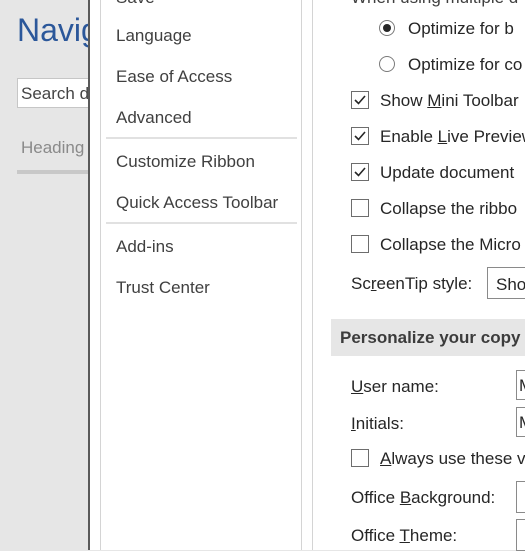 The image size is (525, 551). I want to click on tab-underline, so click(53, 172).